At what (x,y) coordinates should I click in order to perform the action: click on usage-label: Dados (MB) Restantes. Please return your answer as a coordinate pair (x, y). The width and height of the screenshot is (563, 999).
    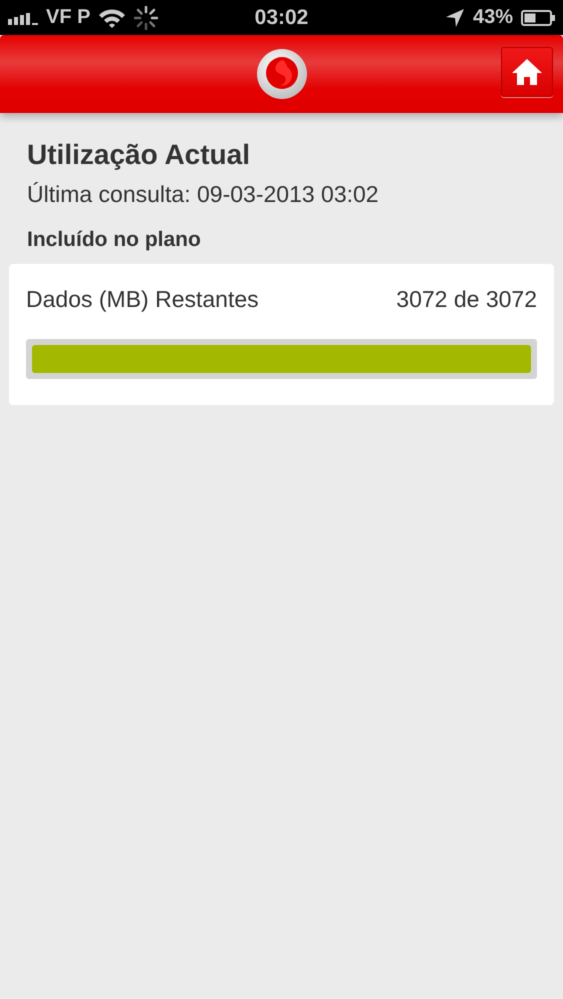
    Looking at the image, I should click on (142, 299).